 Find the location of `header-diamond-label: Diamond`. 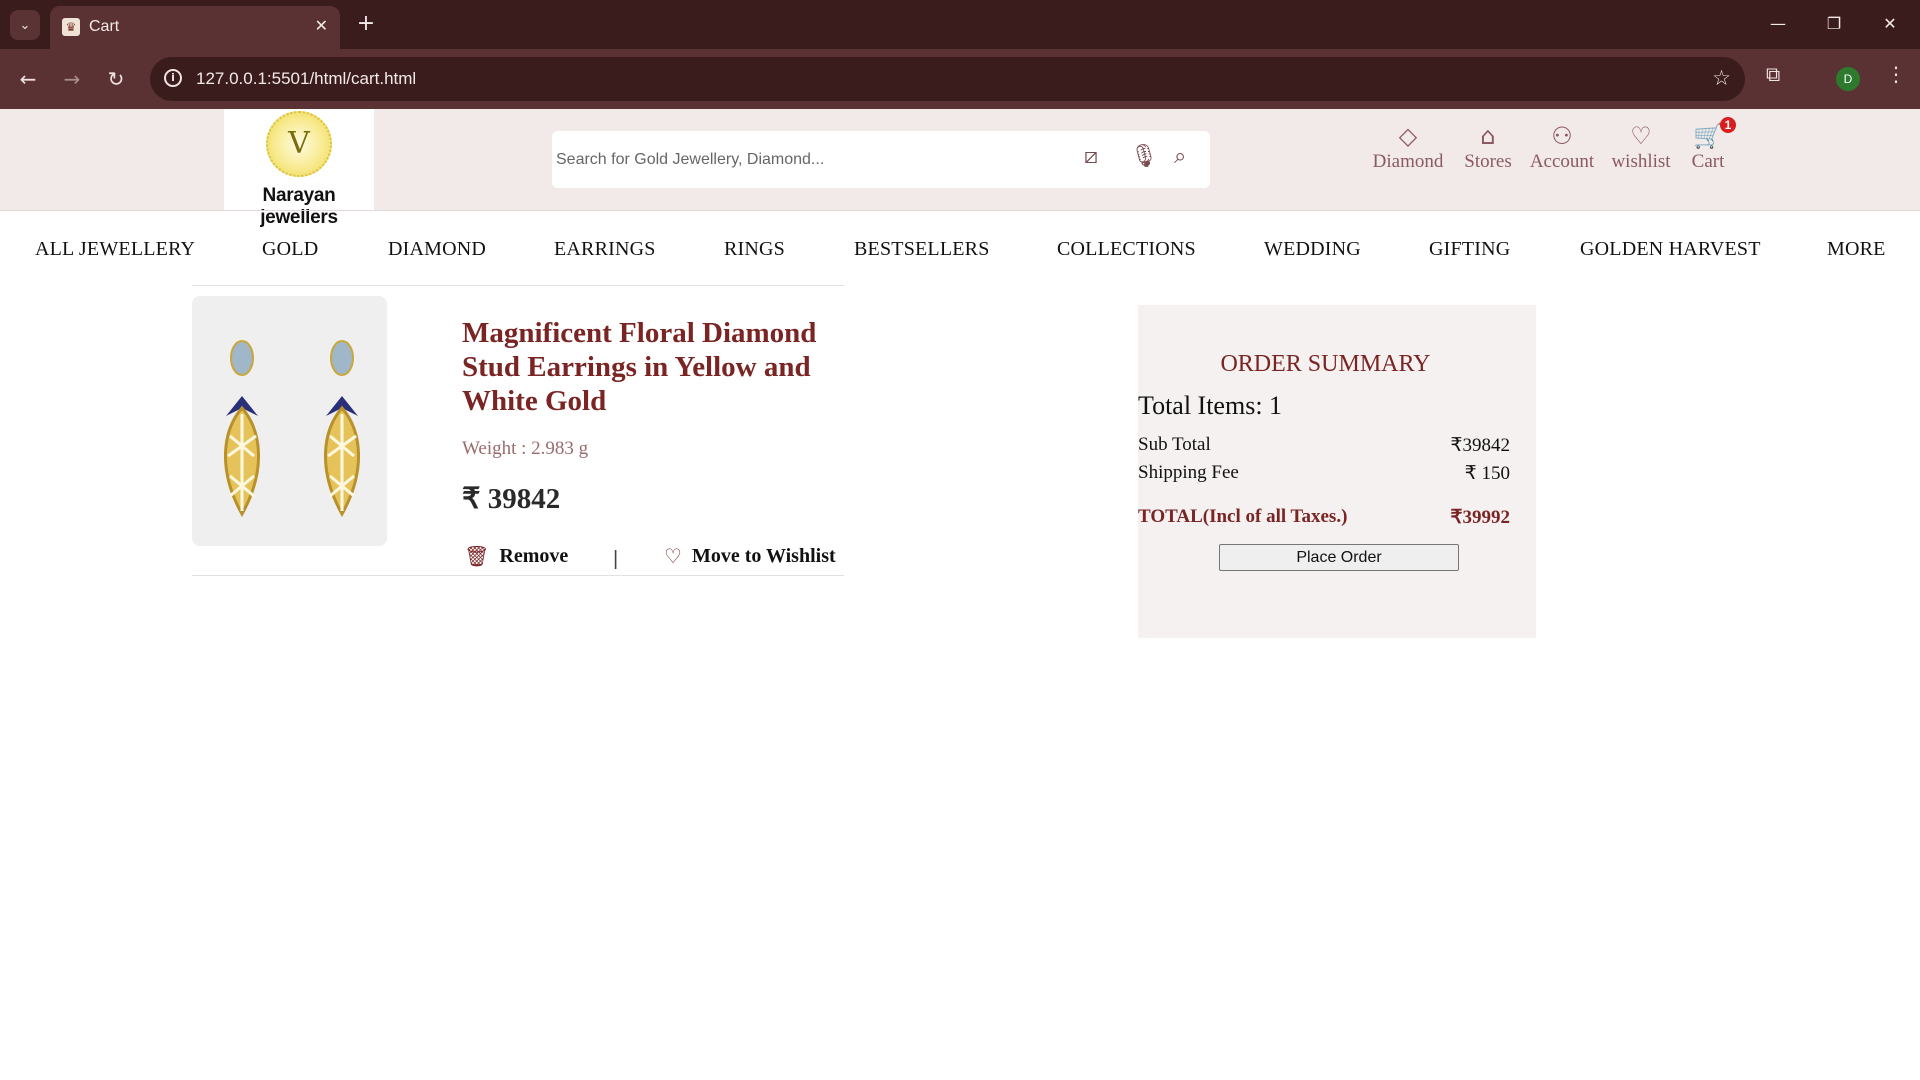

header-diamond-label: Diamond is located at coordinates (1408, 161).